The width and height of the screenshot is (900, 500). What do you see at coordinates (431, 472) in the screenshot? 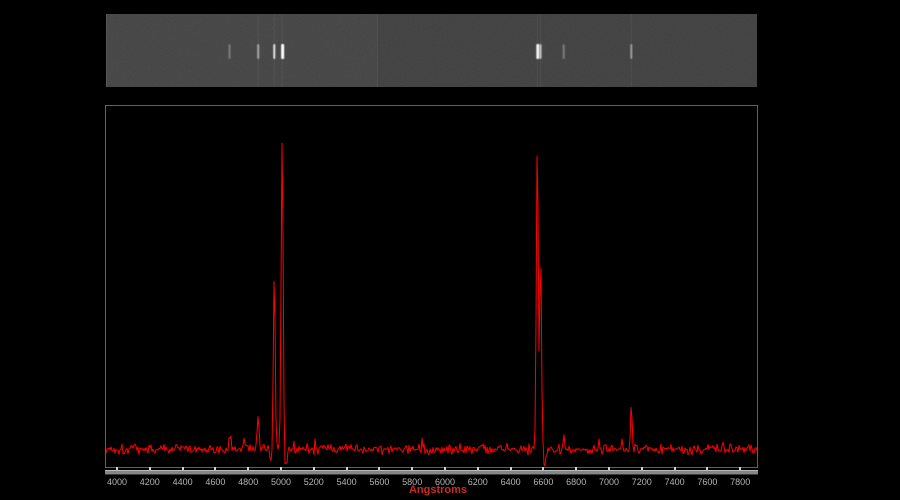
I see `x-axis-bar` at bounding box center [431, 472].